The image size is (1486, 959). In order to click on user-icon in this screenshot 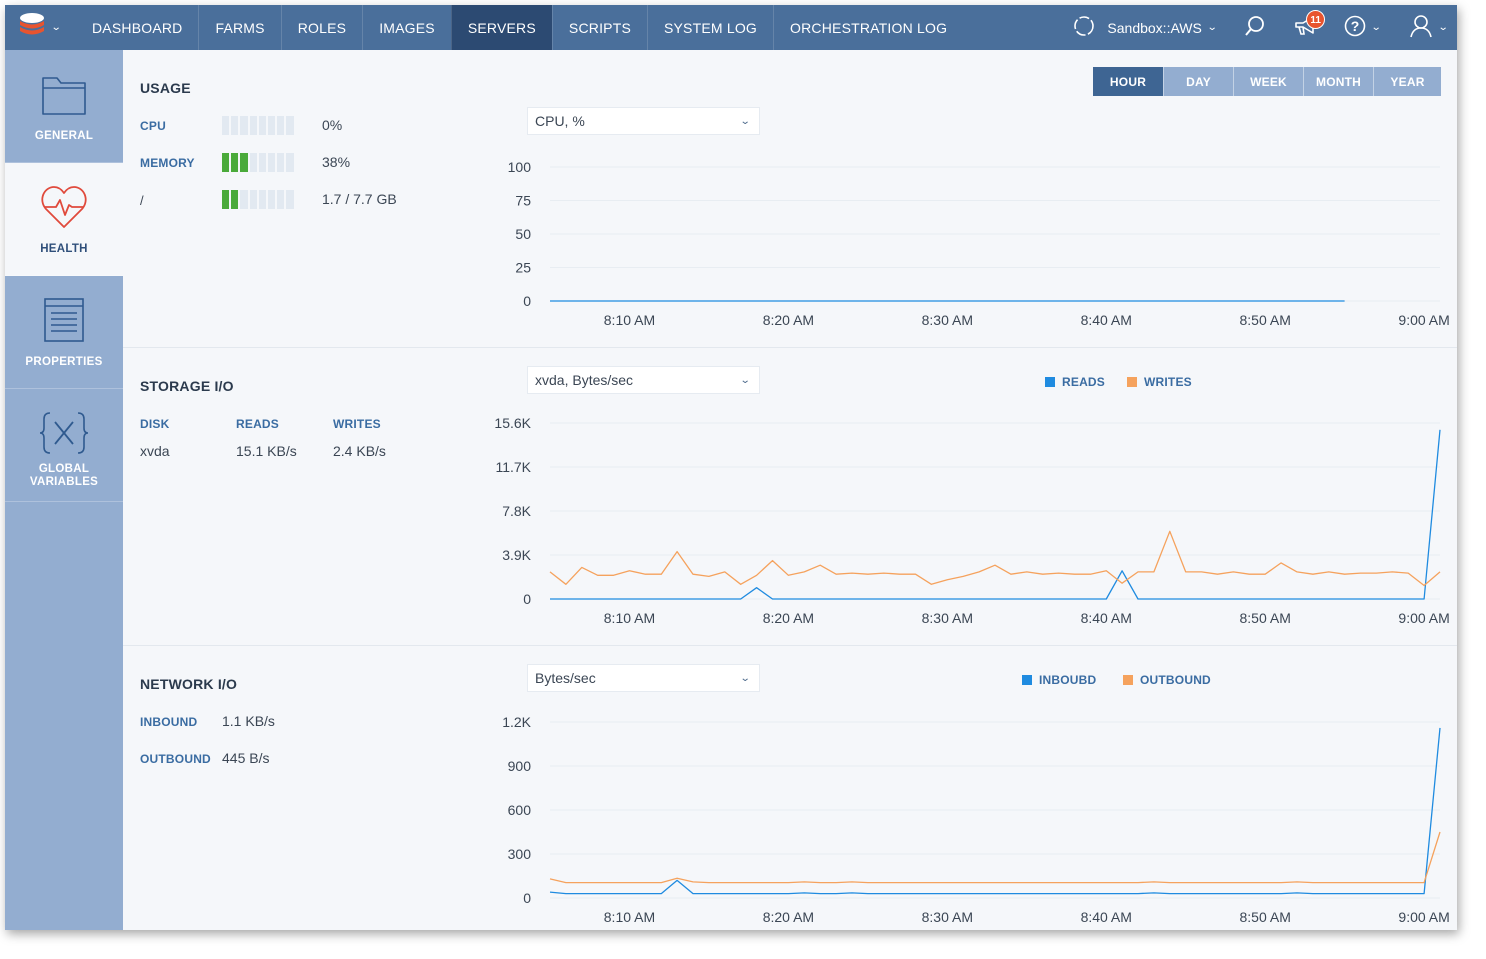, I will do `click(1421, 27)`.